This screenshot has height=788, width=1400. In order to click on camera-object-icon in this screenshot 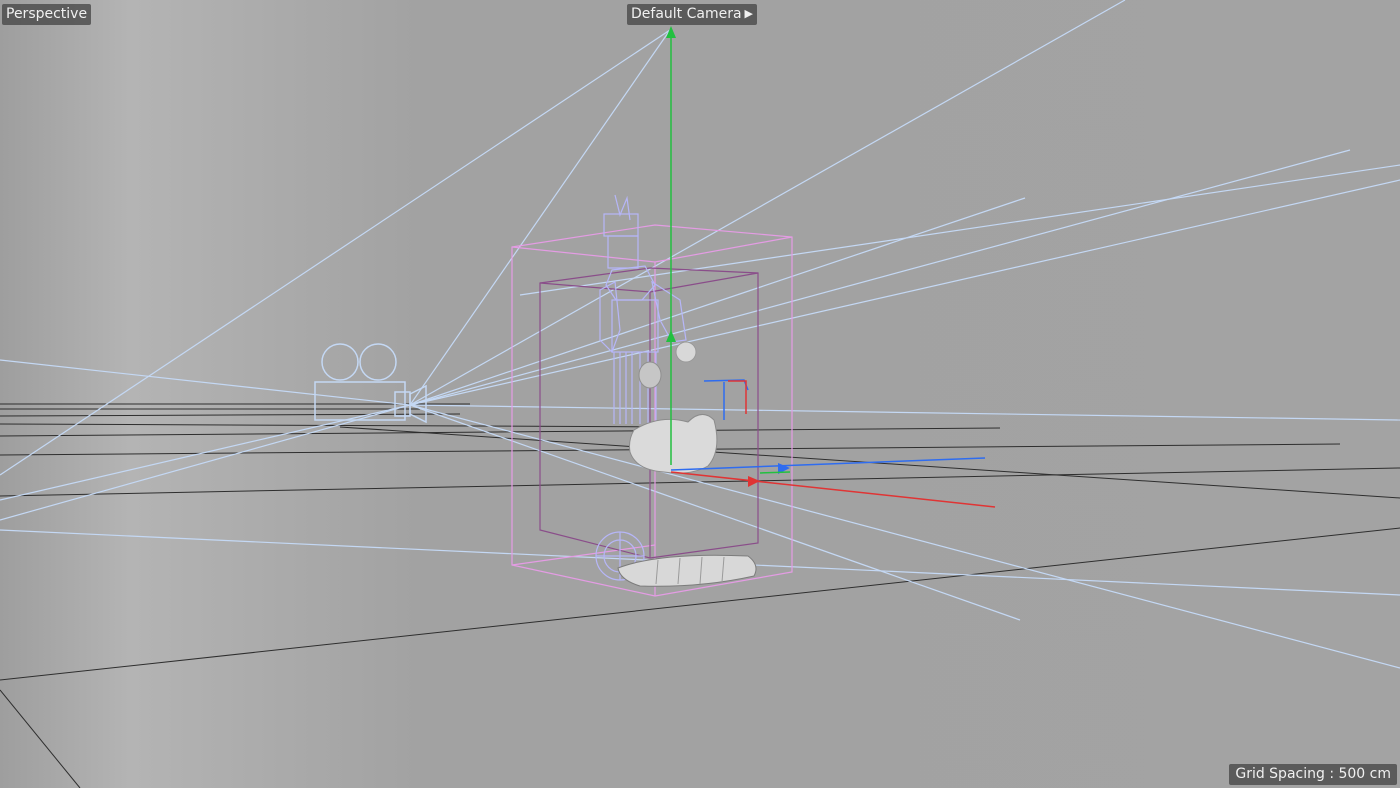, I will do `click(370, 383)`.